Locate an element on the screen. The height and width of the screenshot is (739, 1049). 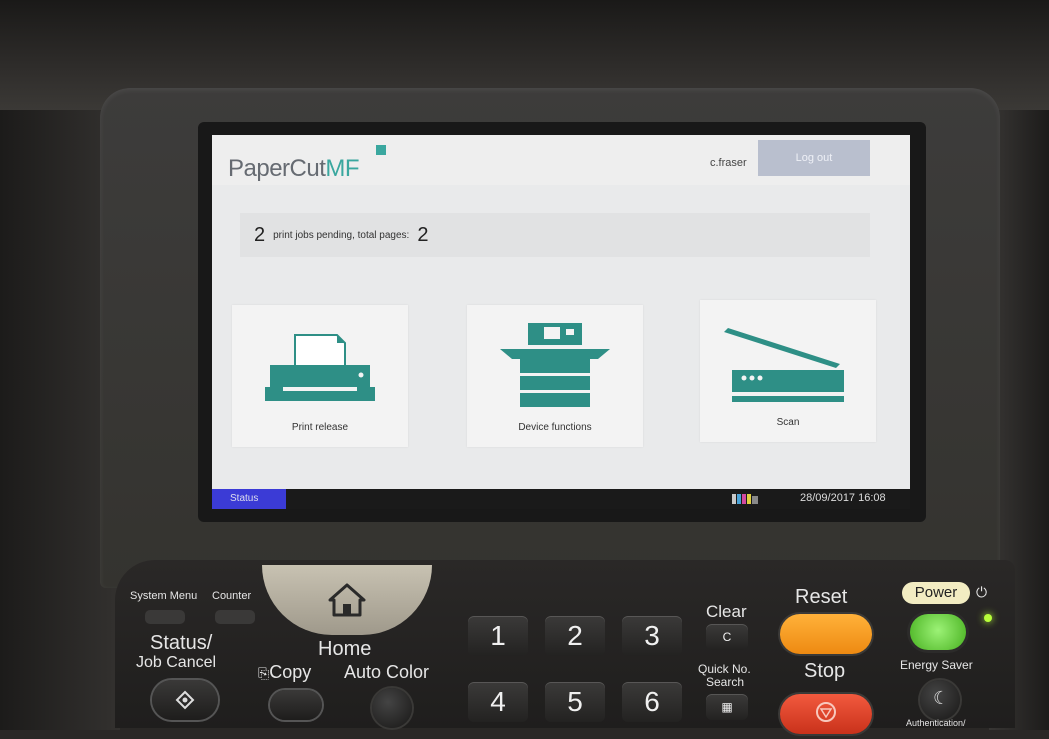
diamond-icon is located at coordinates (185, 700).